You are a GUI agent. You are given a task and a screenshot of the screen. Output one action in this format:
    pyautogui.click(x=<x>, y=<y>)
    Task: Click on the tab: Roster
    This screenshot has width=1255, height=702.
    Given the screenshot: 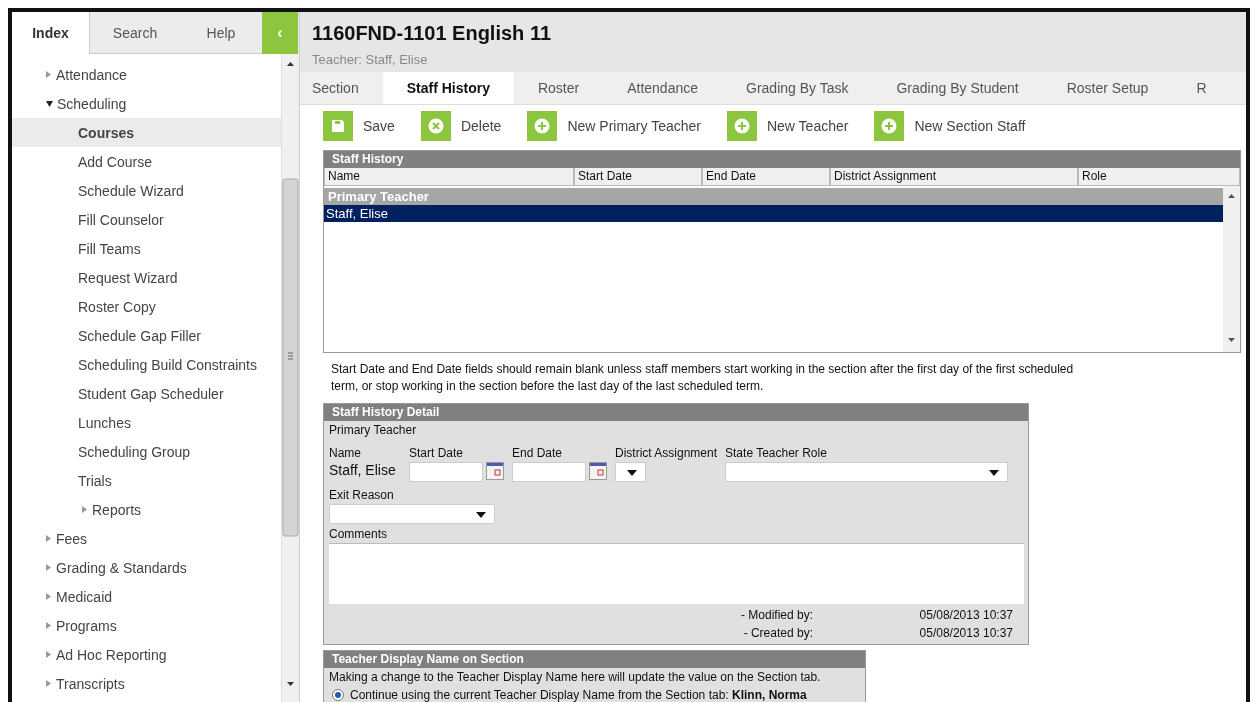 What is the action you would take?
    pyautogui.click(x=558, y=88)
    